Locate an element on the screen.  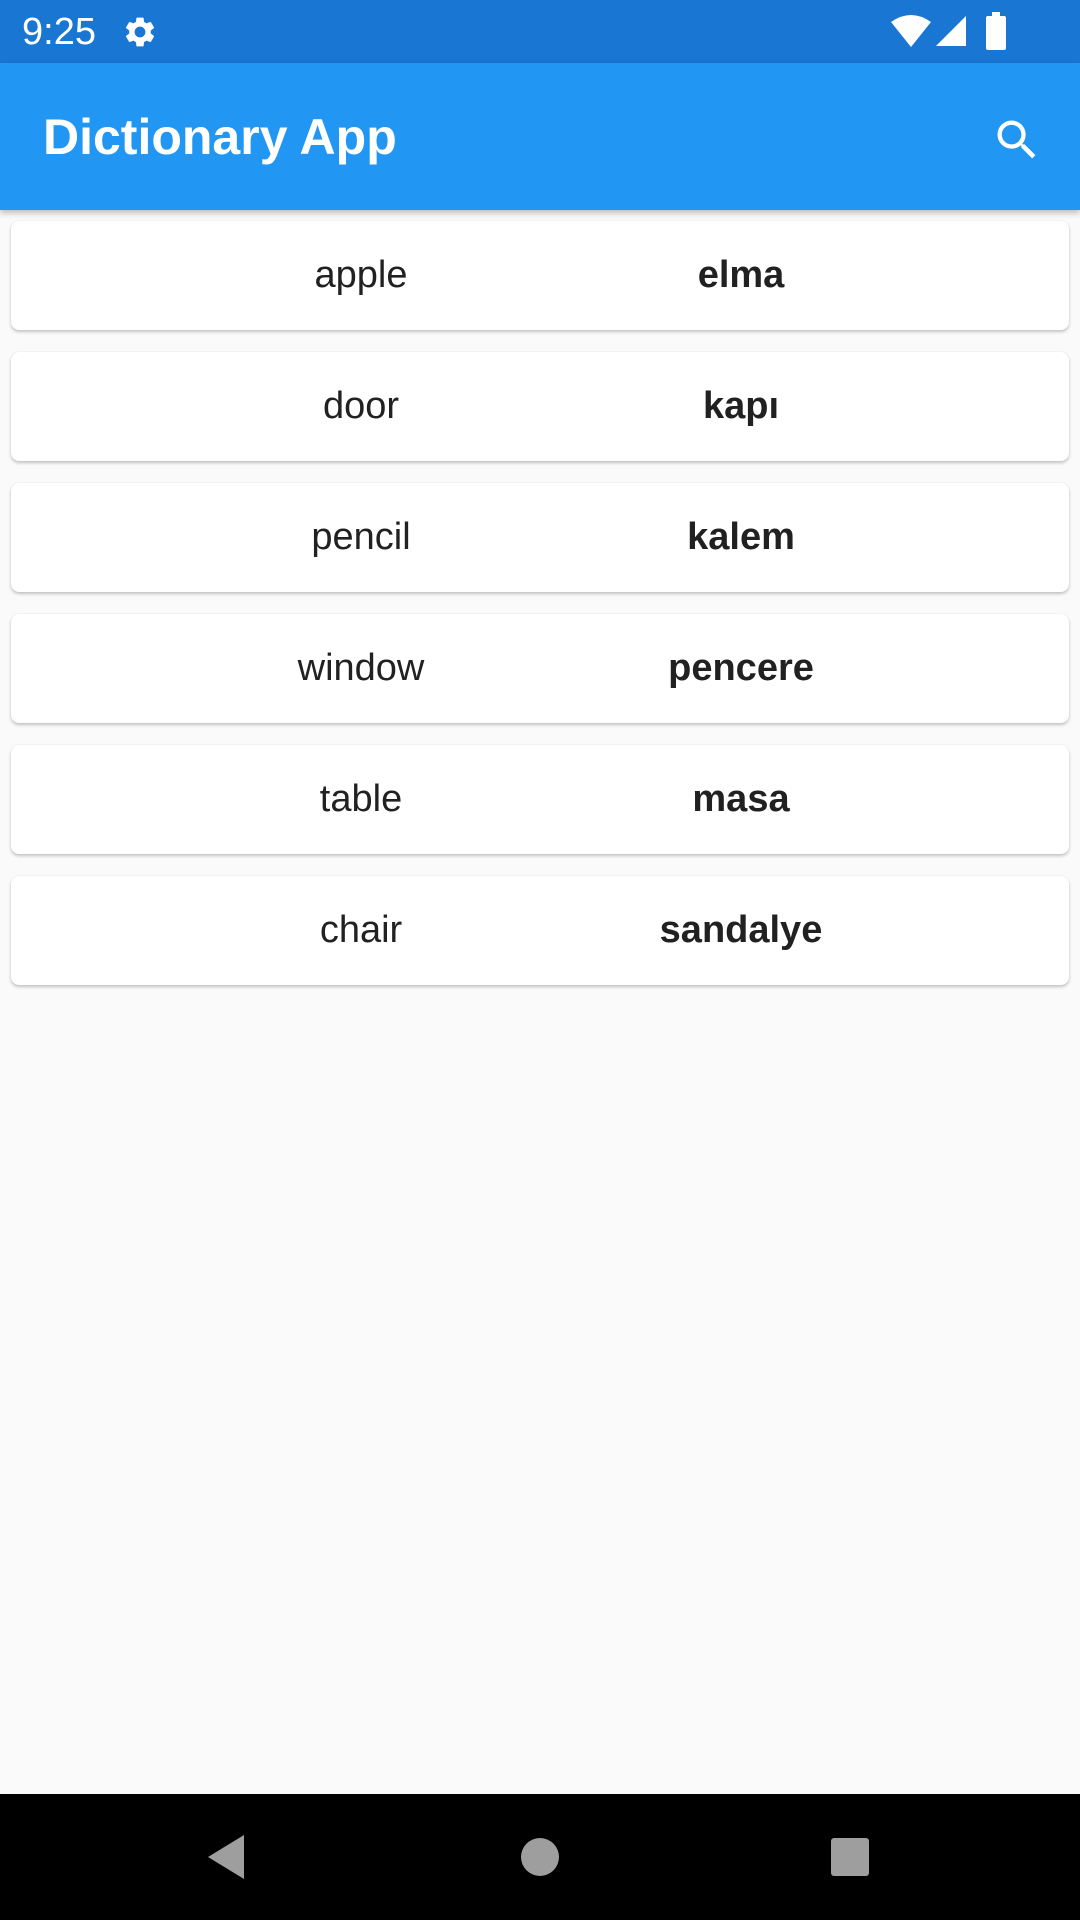
english-word: apple is located at coordinates (361, 275).